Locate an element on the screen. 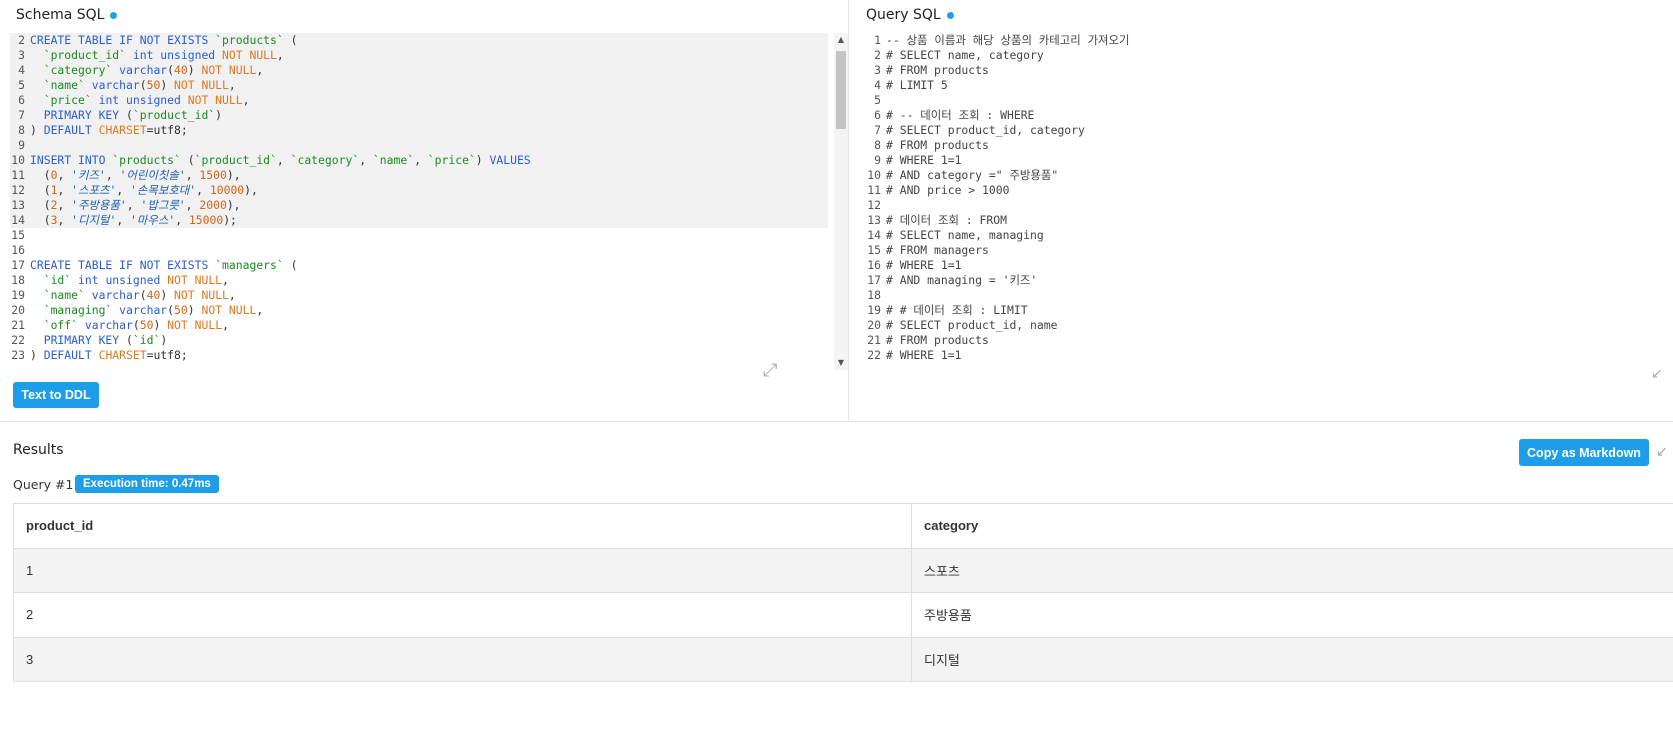 The height and width of the screenshot is (746, 1673). code-text: `off` varchar(50) NOT NULL, is located at coordinates (429, 325).